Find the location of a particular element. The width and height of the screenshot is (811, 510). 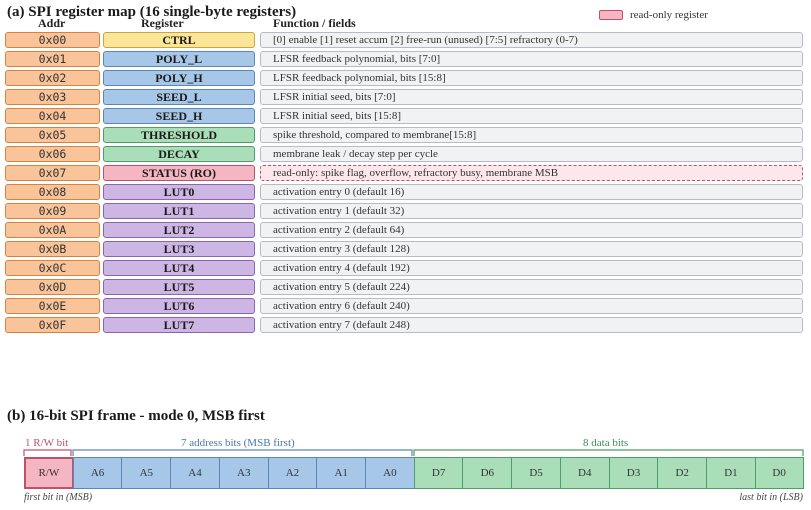

register-name: LUT4 is located at coordinates (179, 268).